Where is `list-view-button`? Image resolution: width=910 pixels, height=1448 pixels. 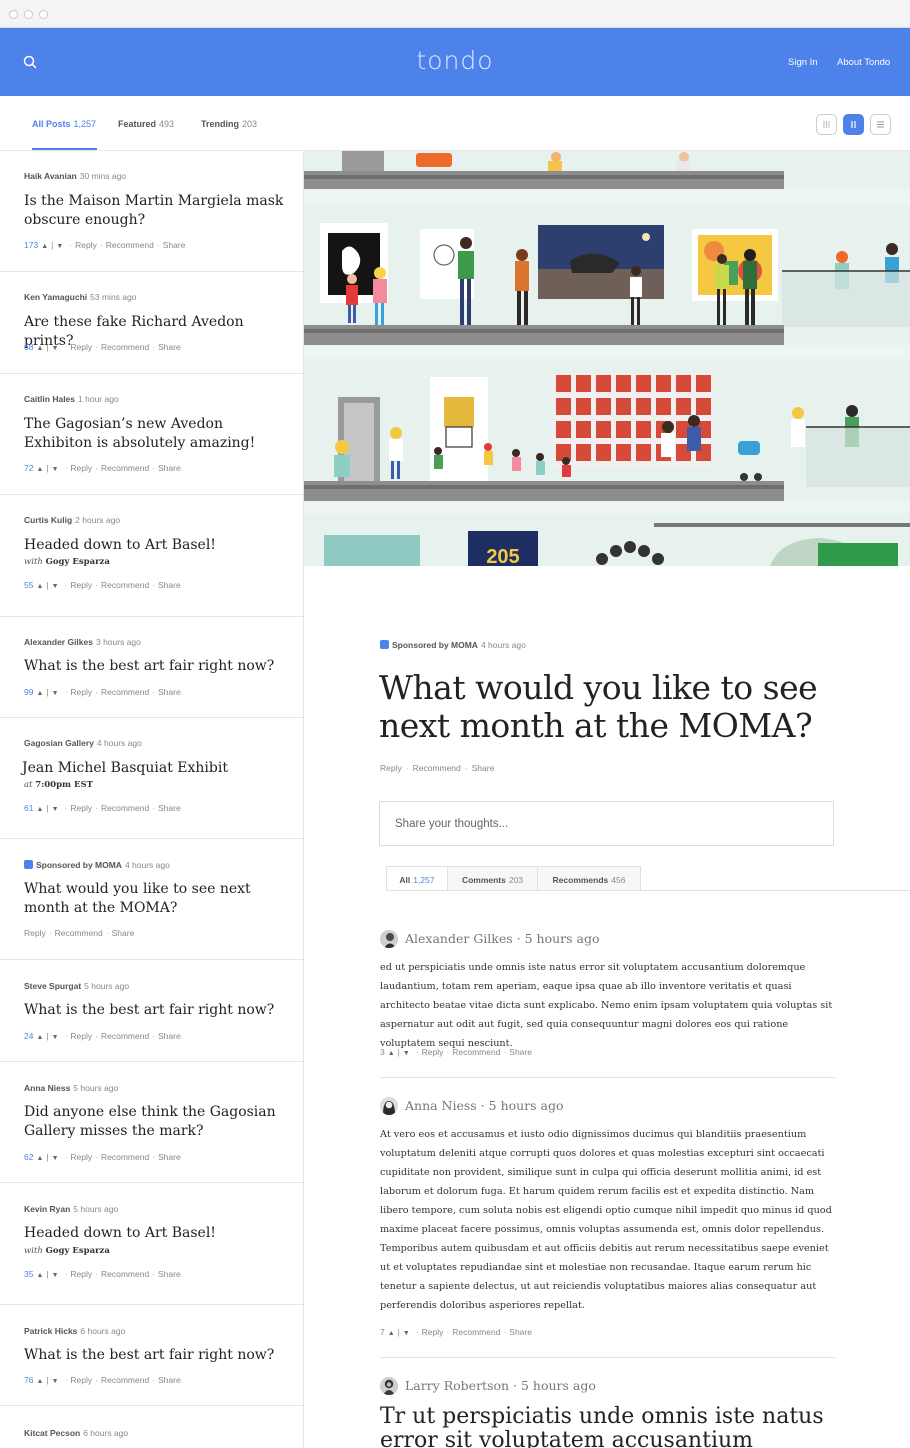
list-view-button is located at coordinates (880, 124).